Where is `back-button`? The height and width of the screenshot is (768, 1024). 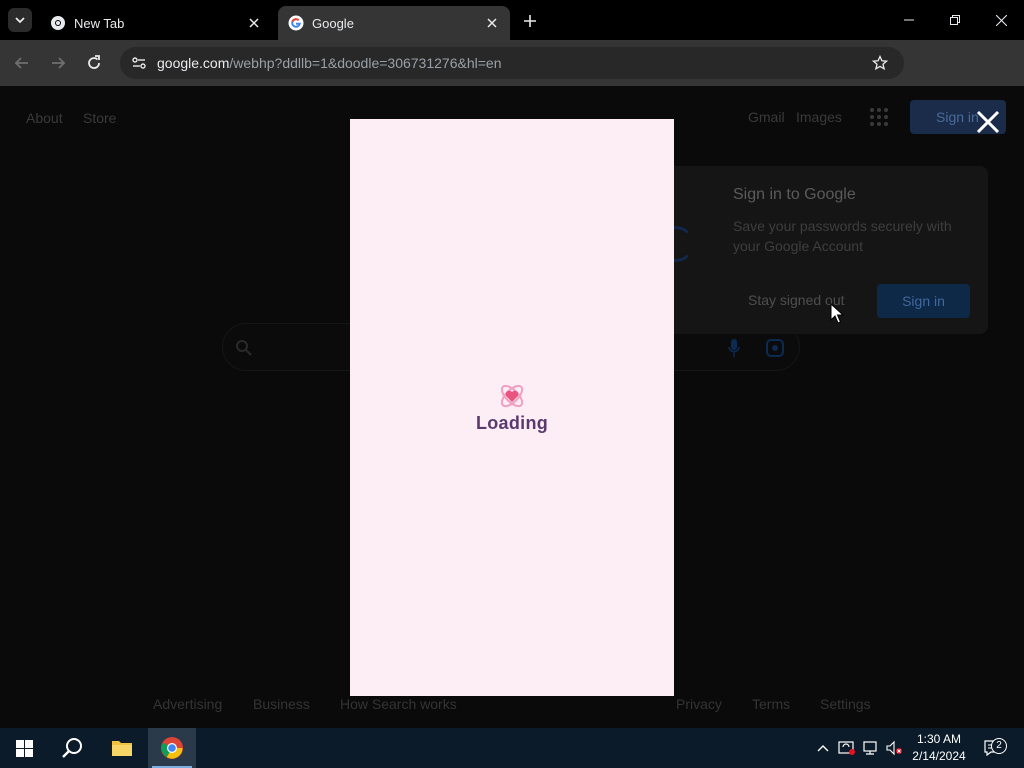
back-button is located at coordinates (22, 63).